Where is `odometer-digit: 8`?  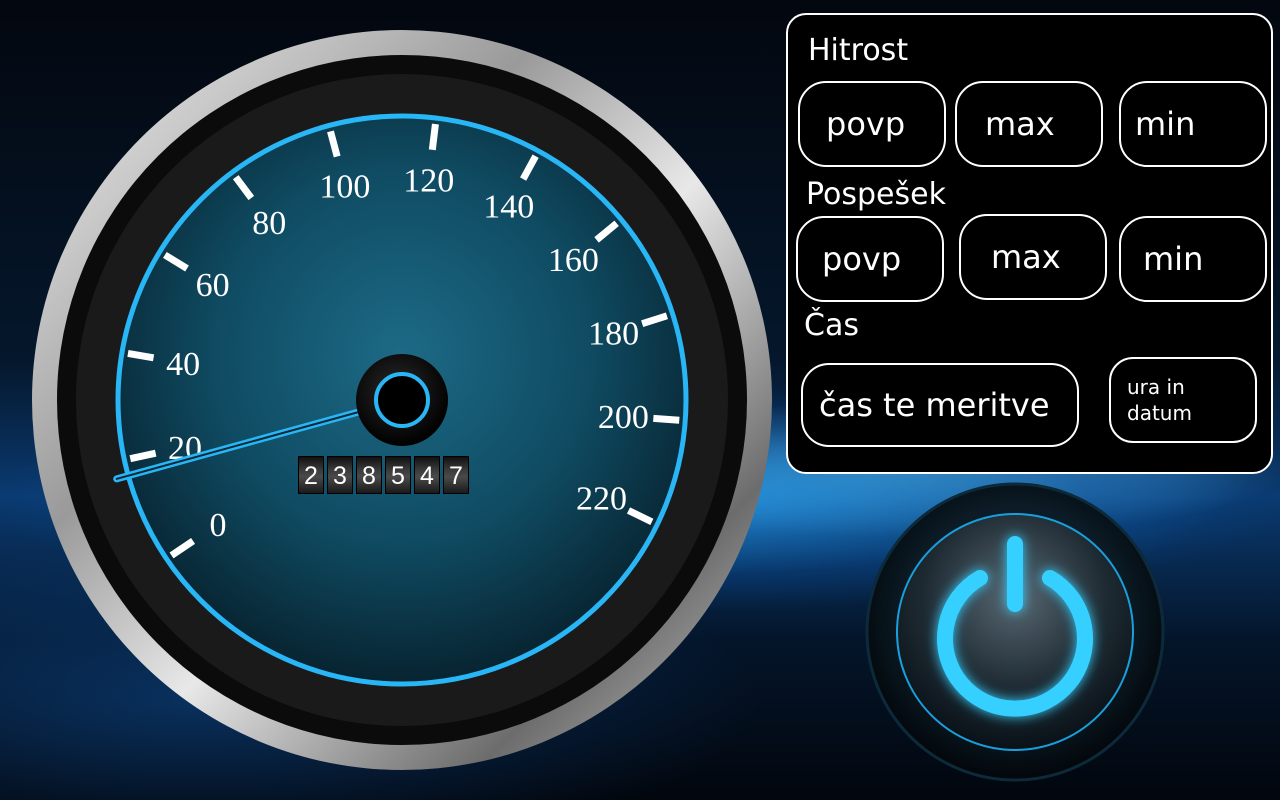 odometer-digit: 8 is located at coordinates (369, 475).